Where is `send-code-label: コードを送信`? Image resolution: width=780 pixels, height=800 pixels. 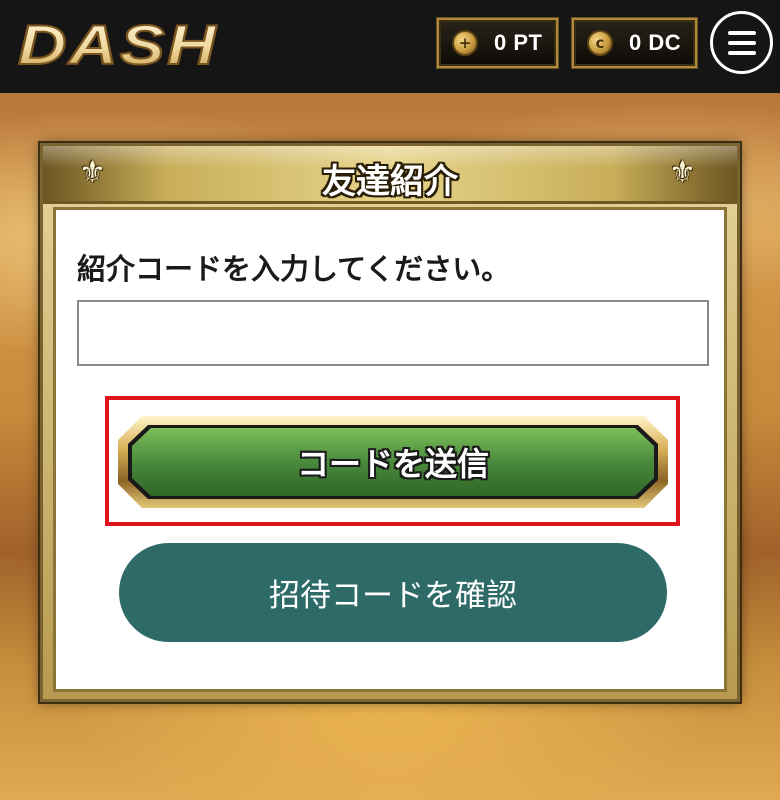
send-code-label: コードを送信 is located at coordinates (392, 464).